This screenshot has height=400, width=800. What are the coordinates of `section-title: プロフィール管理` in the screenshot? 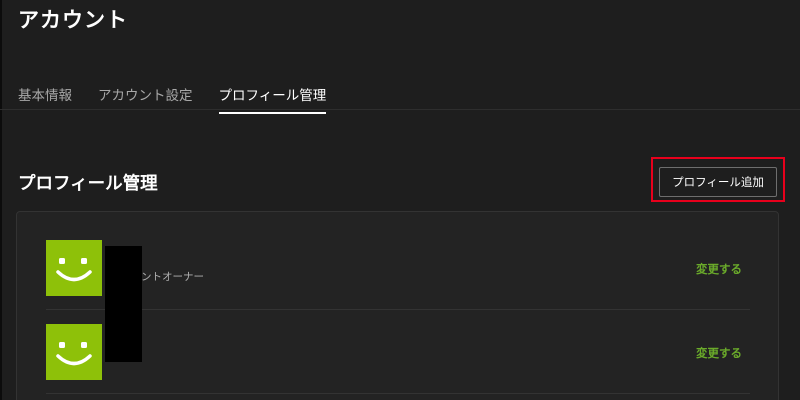 It's located at (88, 184).